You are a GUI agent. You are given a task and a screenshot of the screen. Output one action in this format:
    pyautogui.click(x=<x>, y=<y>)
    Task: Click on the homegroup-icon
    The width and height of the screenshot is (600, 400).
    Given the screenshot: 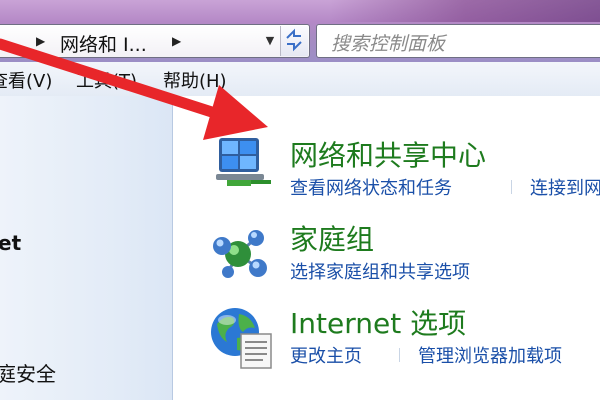 What is the action you would take?
    pyautogui.click(x=240, y=257)
    